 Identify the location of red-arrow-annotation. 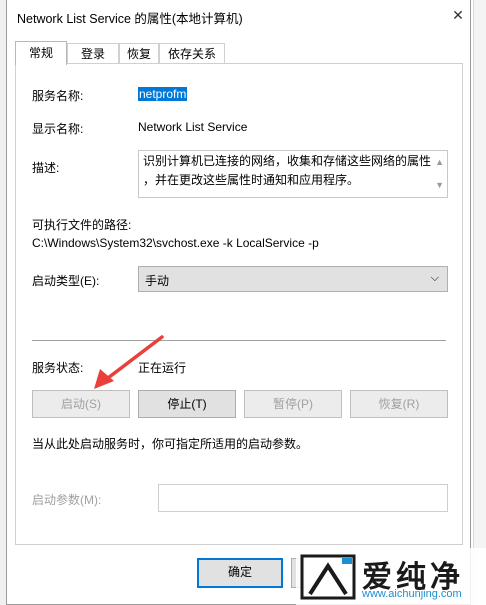
(129, 362).